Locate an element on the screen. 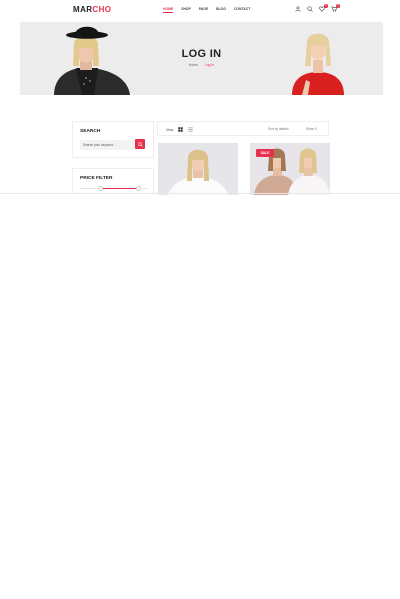 Image resolution: width=400 pixels, height=599 pixels. brand-logo: MARCHO is located at coordinates (92, 9).